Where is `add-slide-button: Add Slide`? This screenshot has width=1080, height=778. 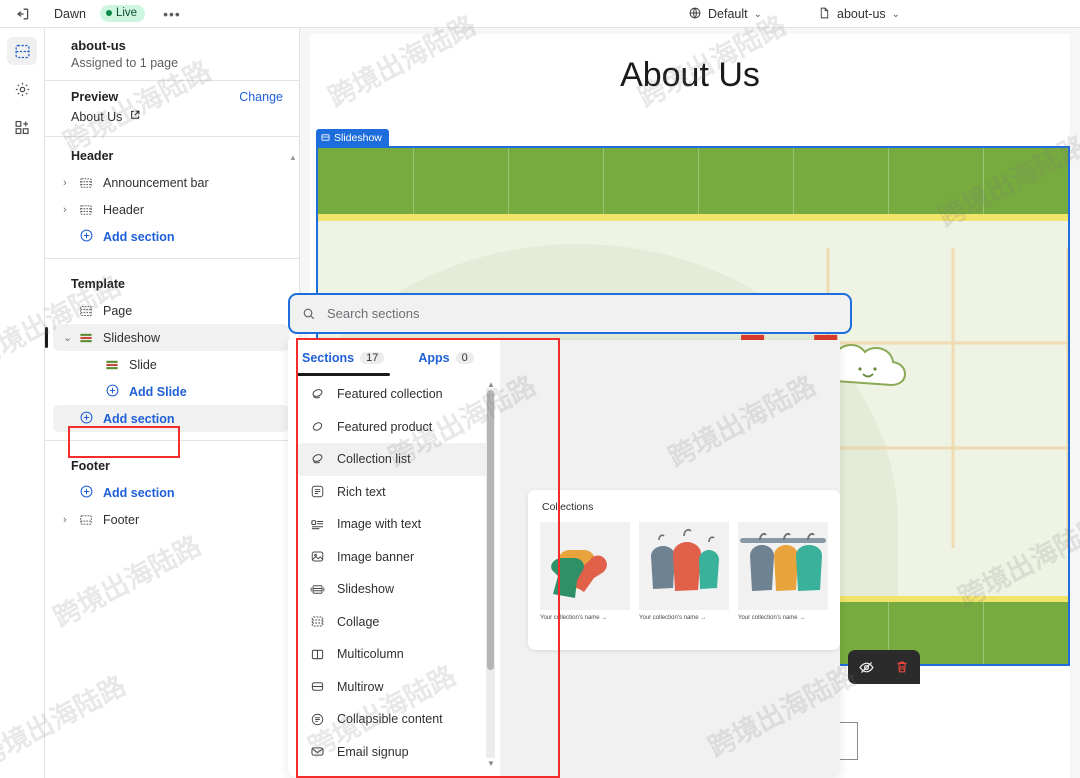
add-slide-button: Add Slide is located at coordinates (171, 391).